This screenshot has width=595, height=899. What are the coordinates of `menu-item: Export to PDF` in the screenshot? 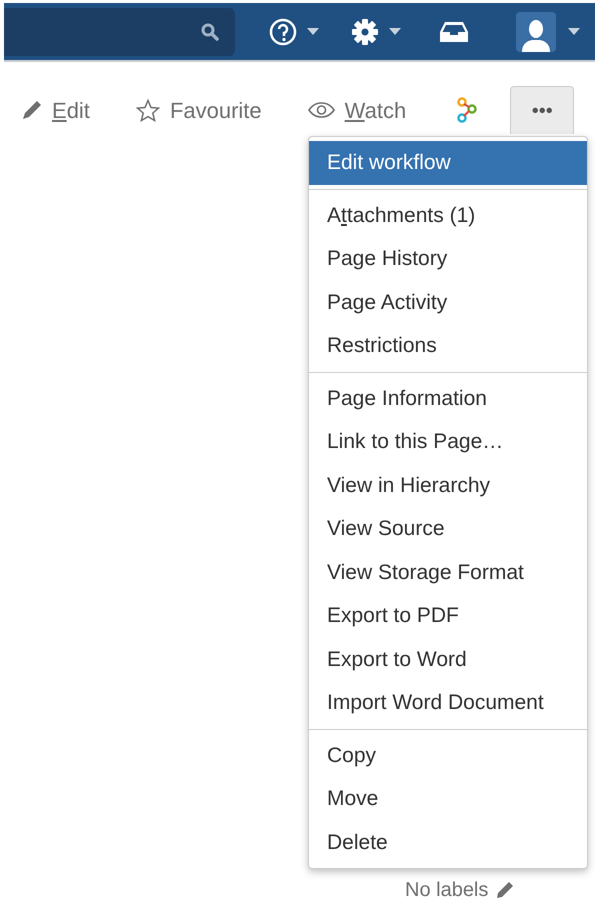 It's located at (448, 616).